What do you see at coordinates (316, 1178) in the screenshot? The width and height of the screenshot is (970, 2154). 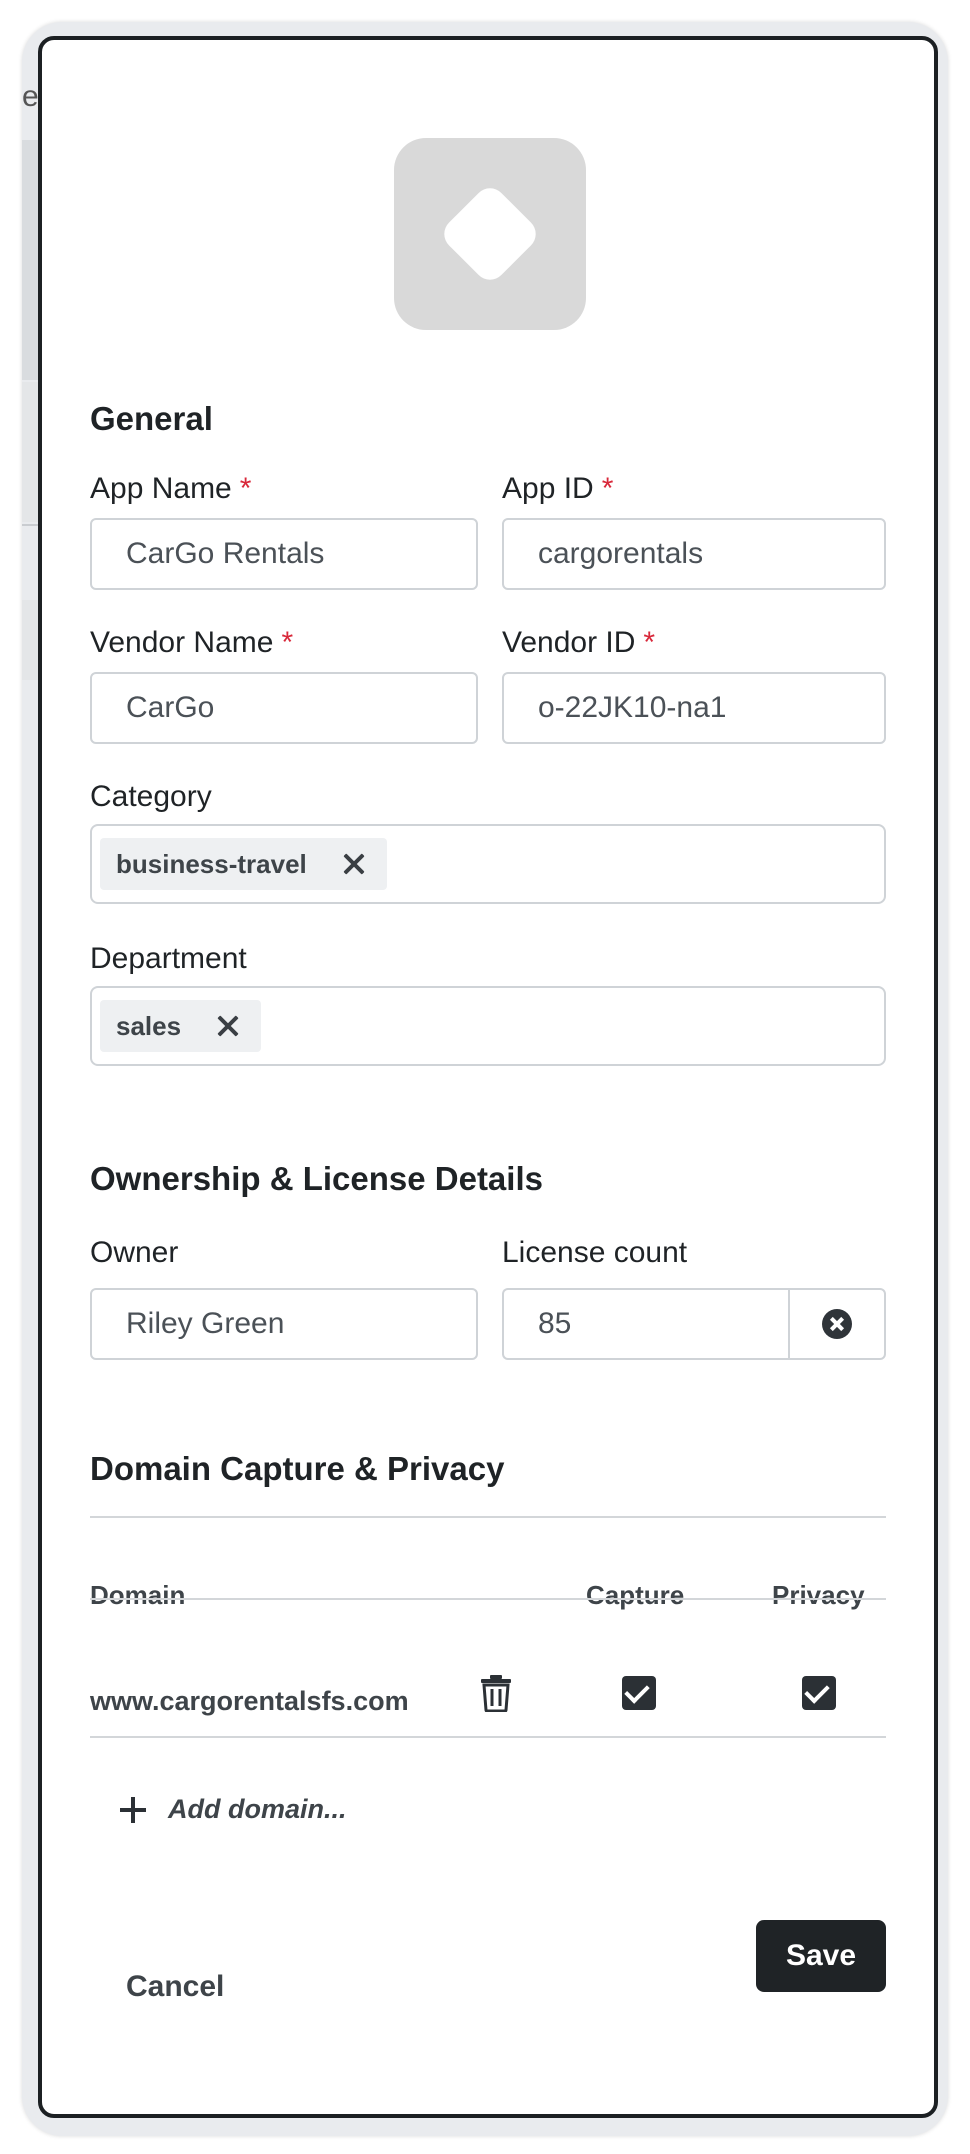 I see `ownership-section-title: Ownership & License Details` at bounding box center [316, 1178].